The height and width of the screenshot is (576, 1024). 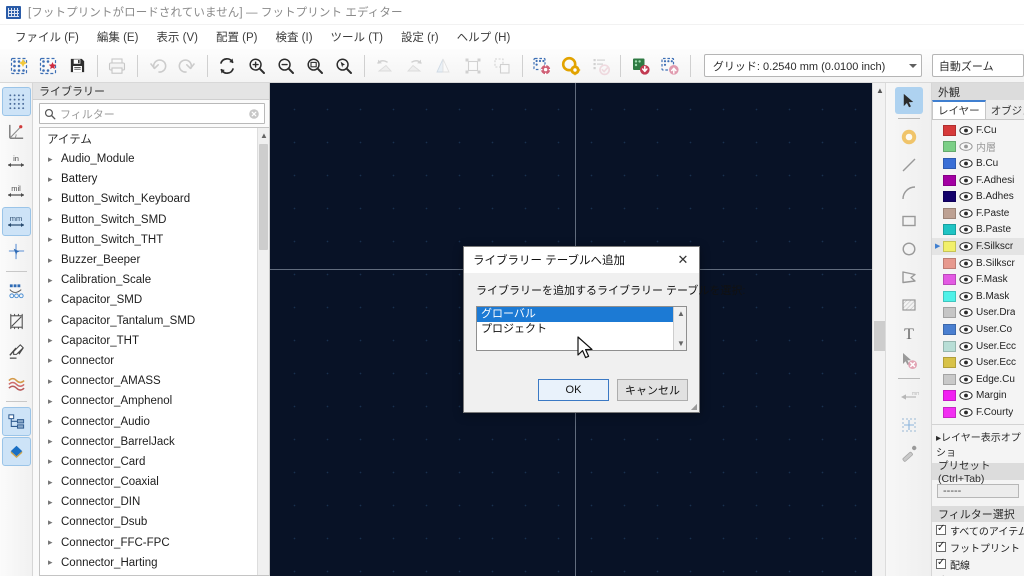 What do you see at coordinates (154, 159) in the screenshot?
I see `library-tree-item: ▸ Audio_Module` at bounding box center [154, 159].